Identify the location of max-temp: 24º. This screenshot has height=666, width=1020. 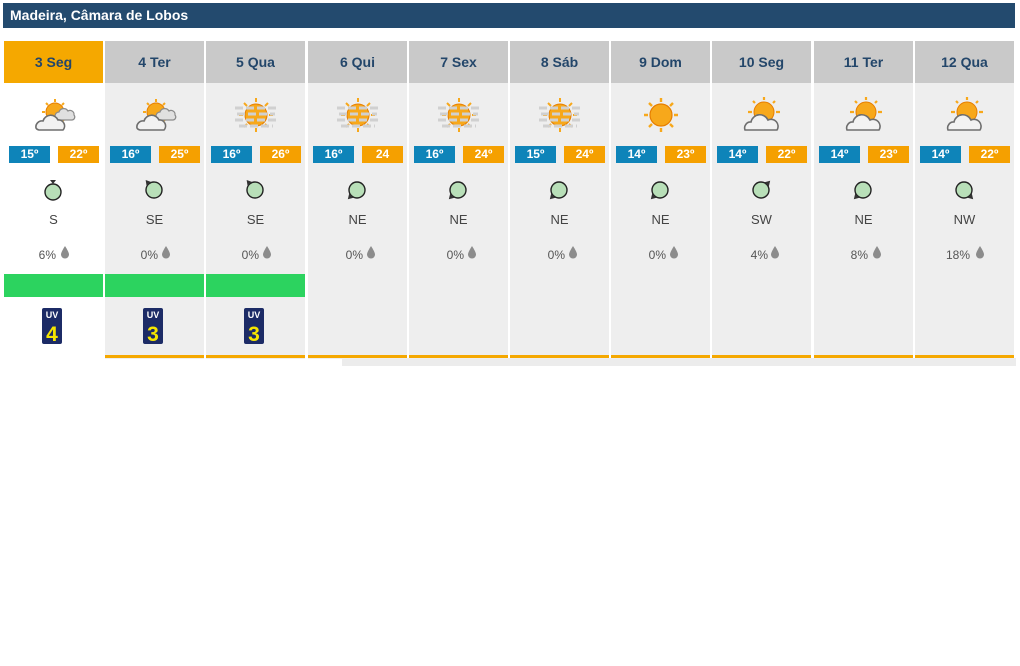
(584, 154).